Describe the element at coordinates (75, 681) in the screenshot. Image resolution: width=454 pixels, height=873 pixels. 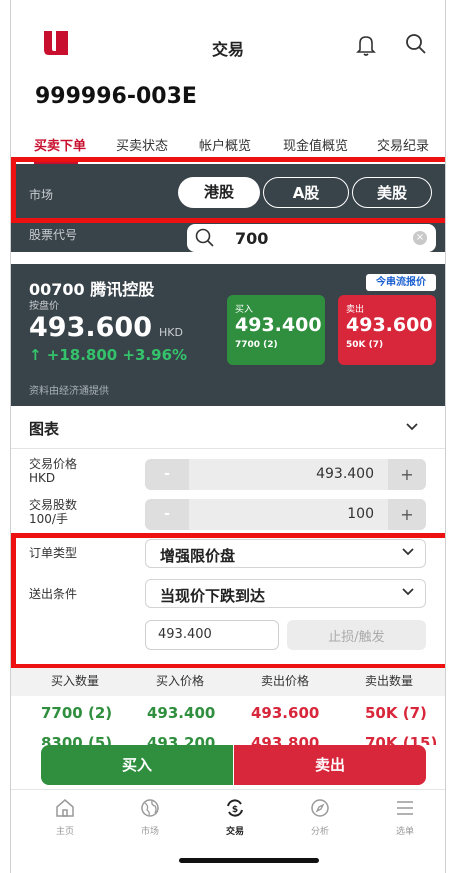
I see `header-bid-qty: 买入数量` at that location.